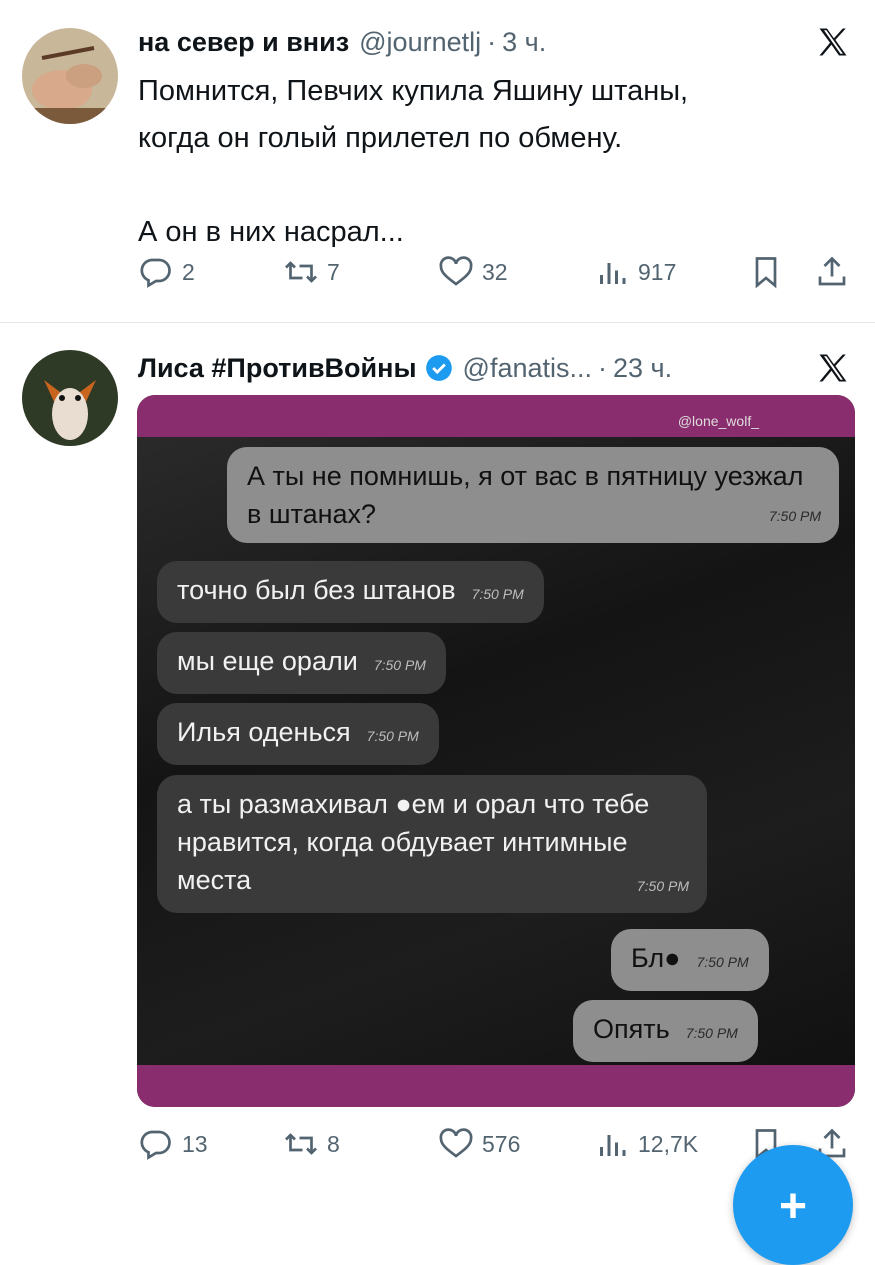 The width and height of the screenshot is (875, 1265). I want to click on chat-message: Опять 7:50 PM, so click(665, 1031).